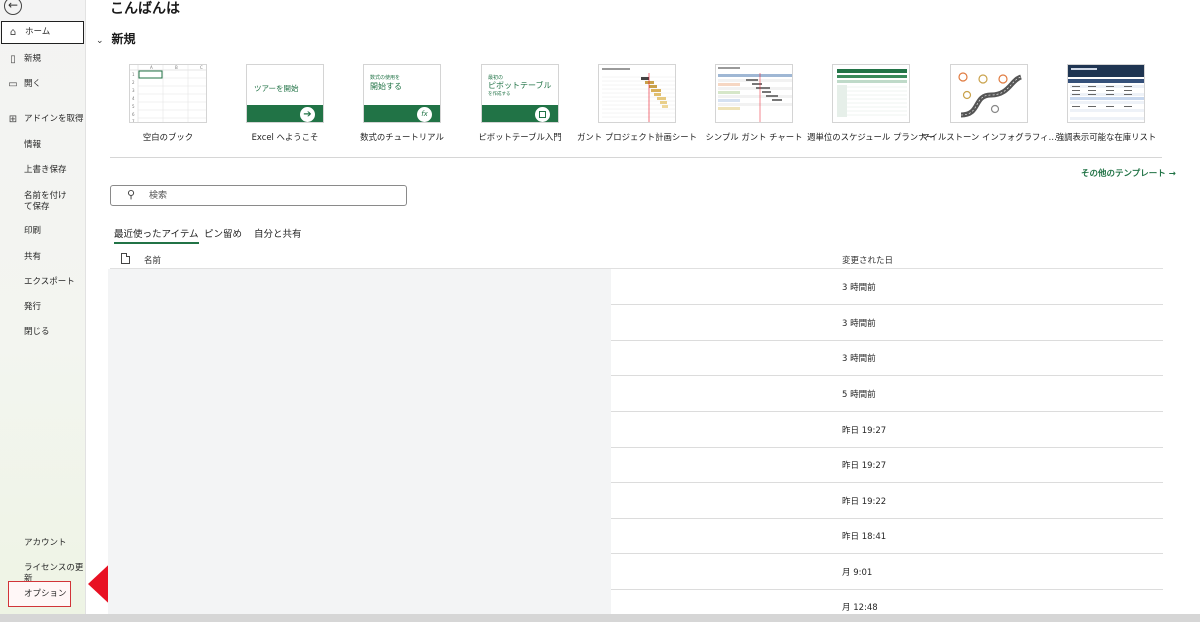  What do you see at coordinates (123, 39) in the screenshot?
I see `new-section-title: 新規` at bounding box center [123, 39].